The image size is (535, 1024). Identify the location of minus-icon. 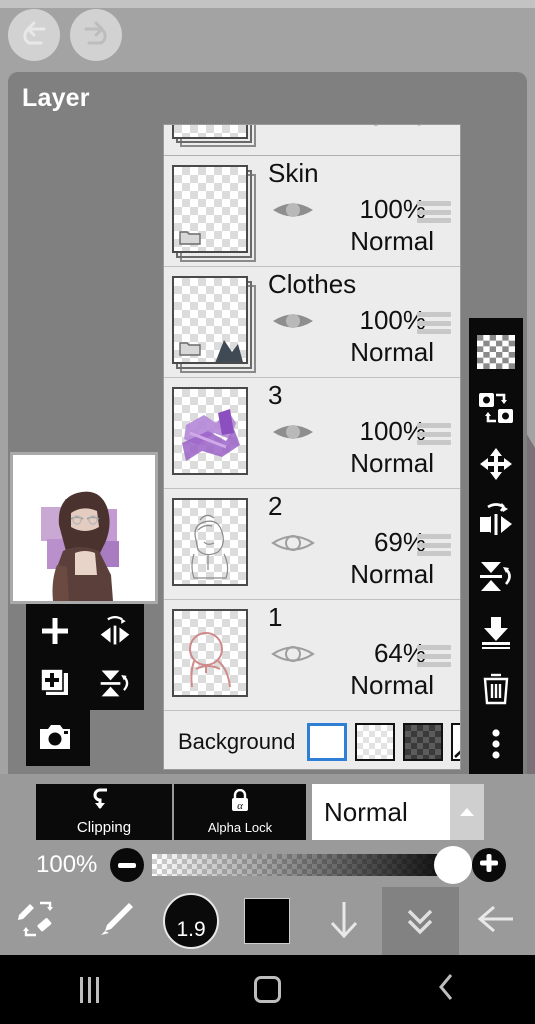
(127, 865).